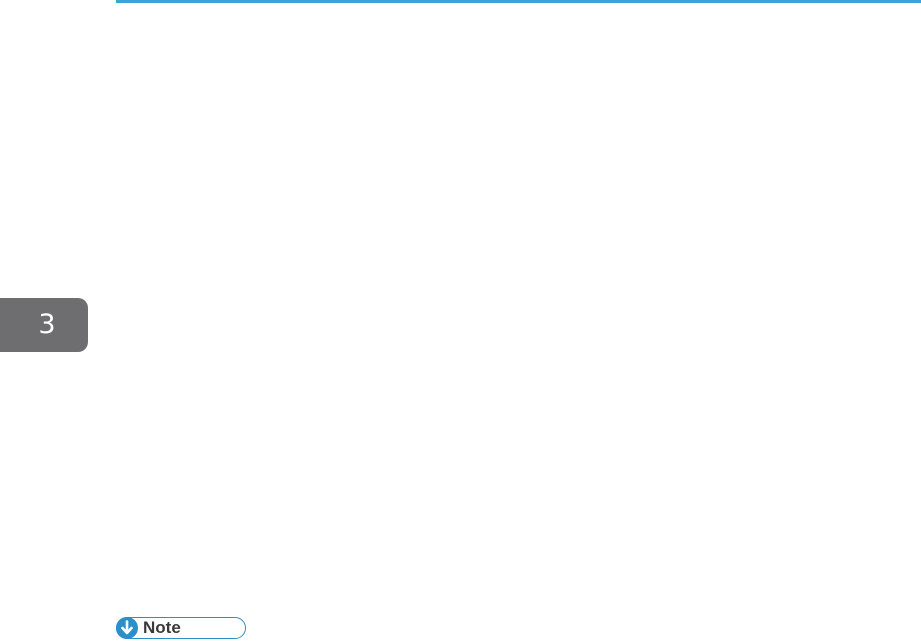  I want to click on down-arrow-icon, so click(126, 627).